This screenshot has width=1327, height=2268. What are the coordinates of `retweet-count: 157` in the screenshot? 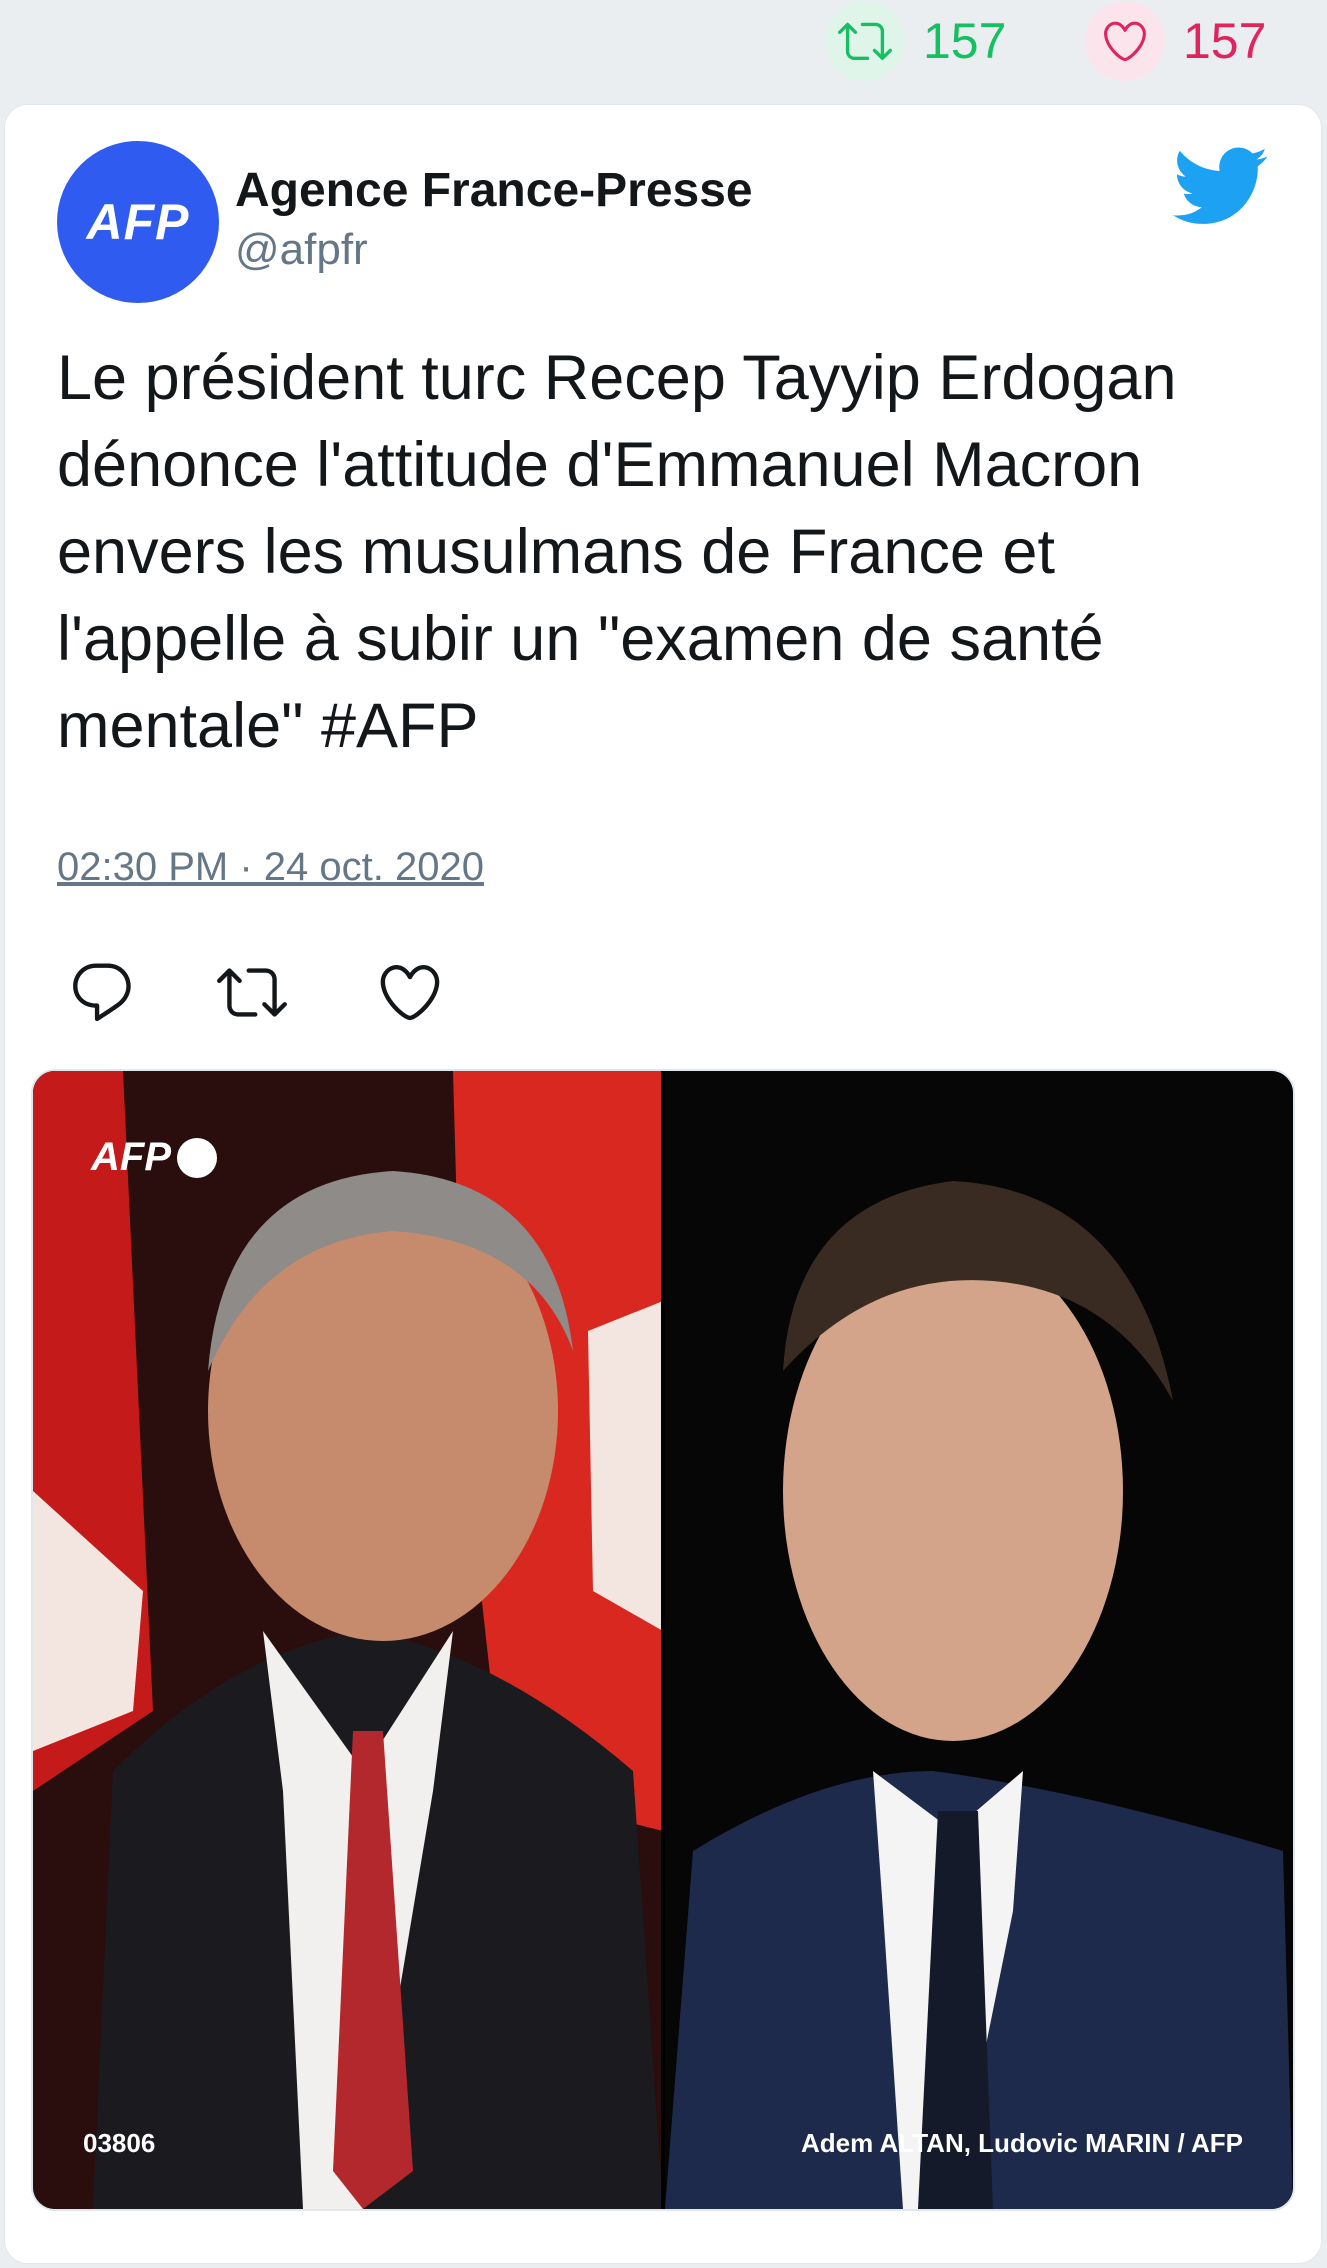 It's located at (965, 41).